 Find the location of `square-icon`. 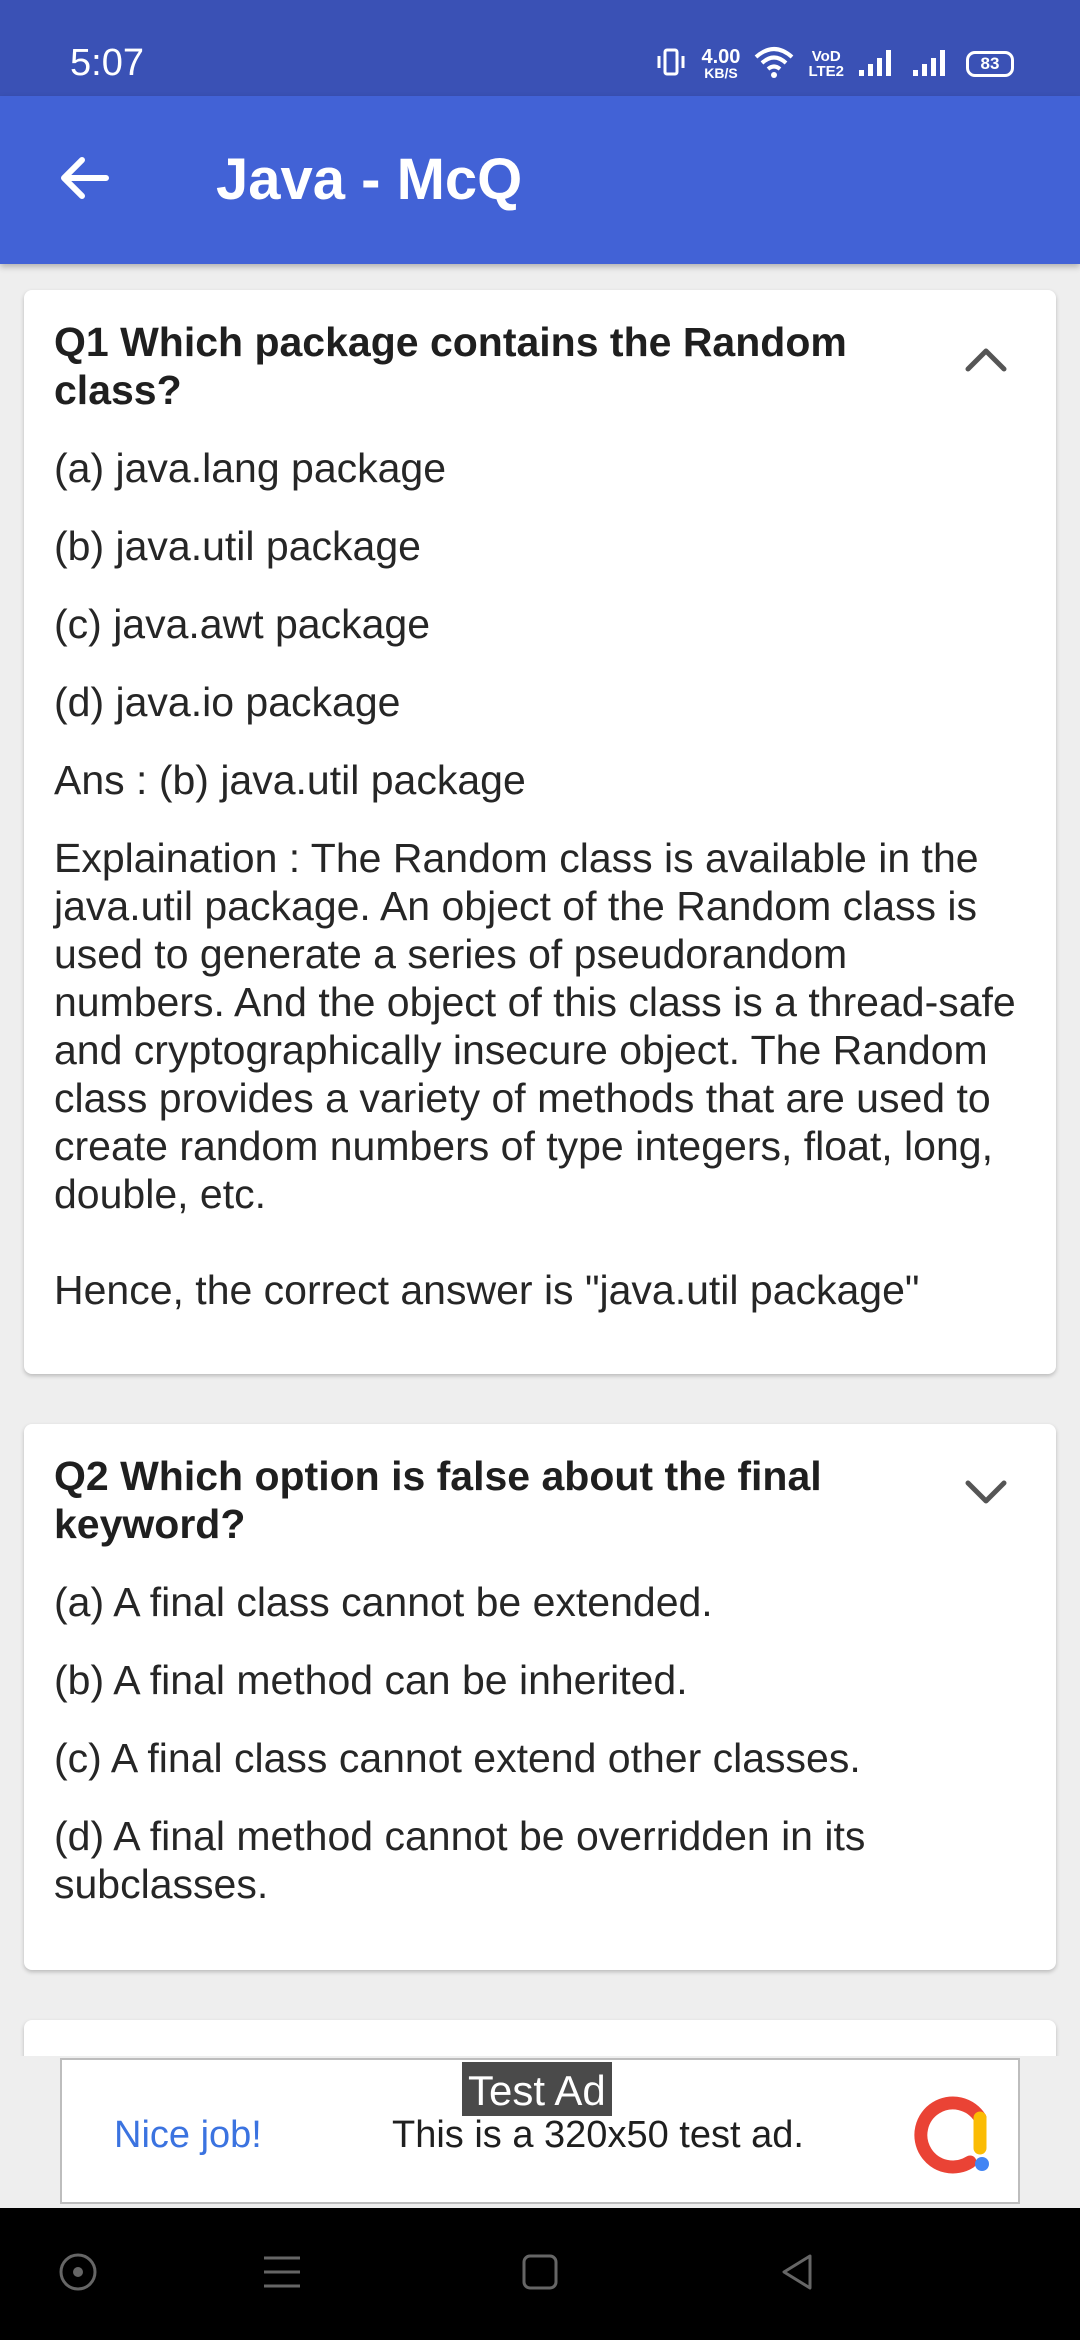

square-icon is located at coordinates (540, 2274).